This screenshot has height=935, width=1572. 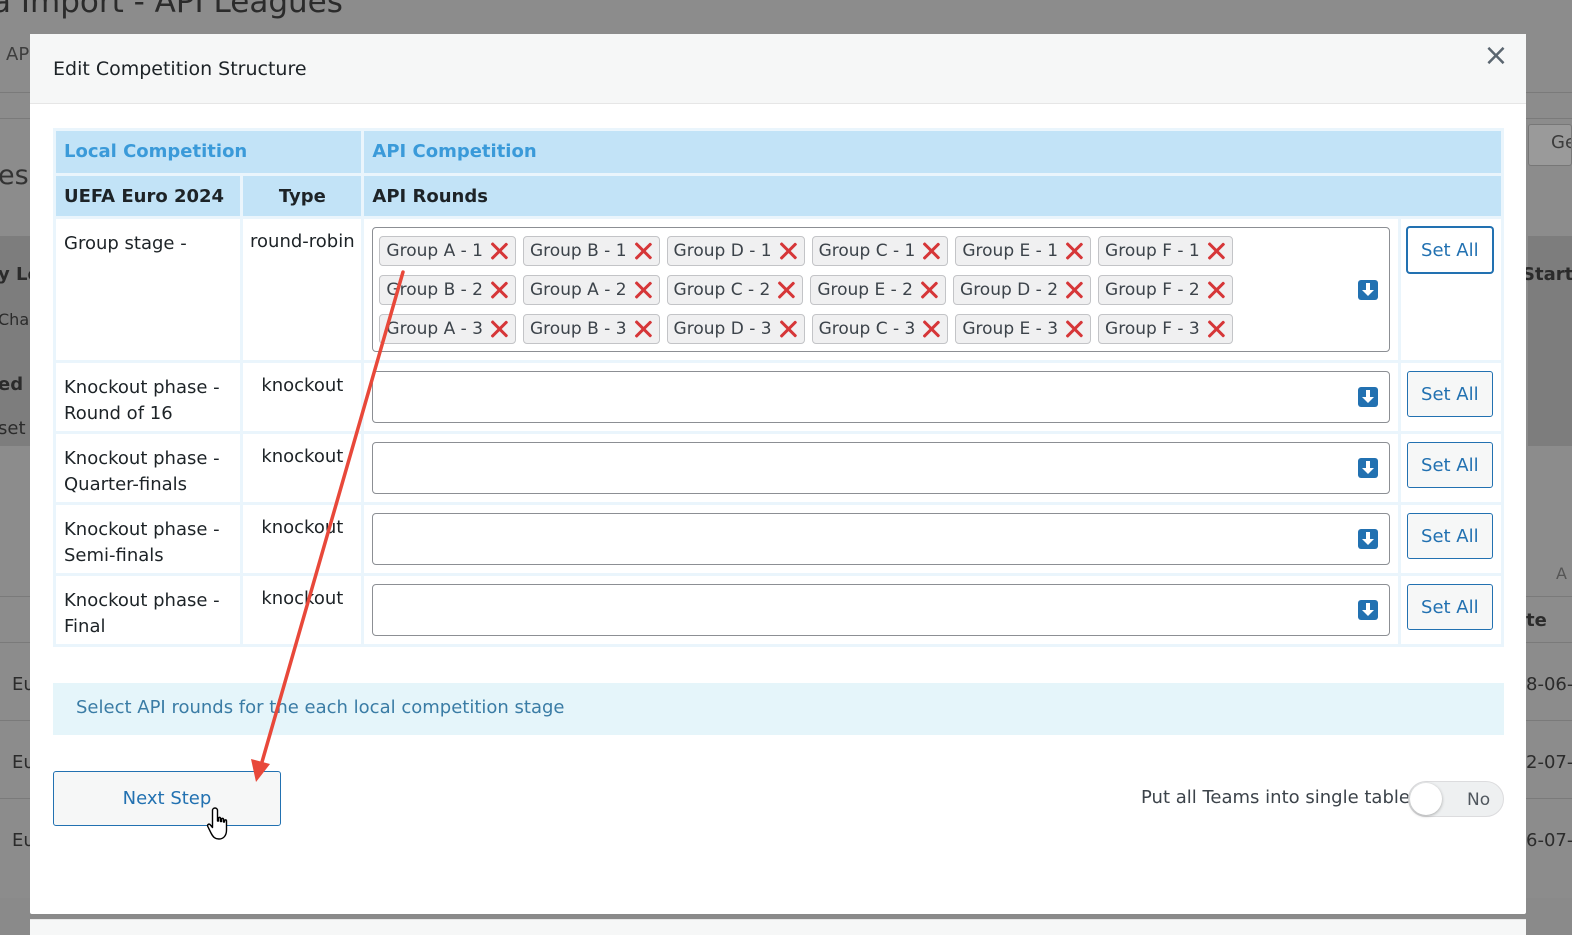 I want to click on round-chip: Group A - 2, so click(x=591, y=290).